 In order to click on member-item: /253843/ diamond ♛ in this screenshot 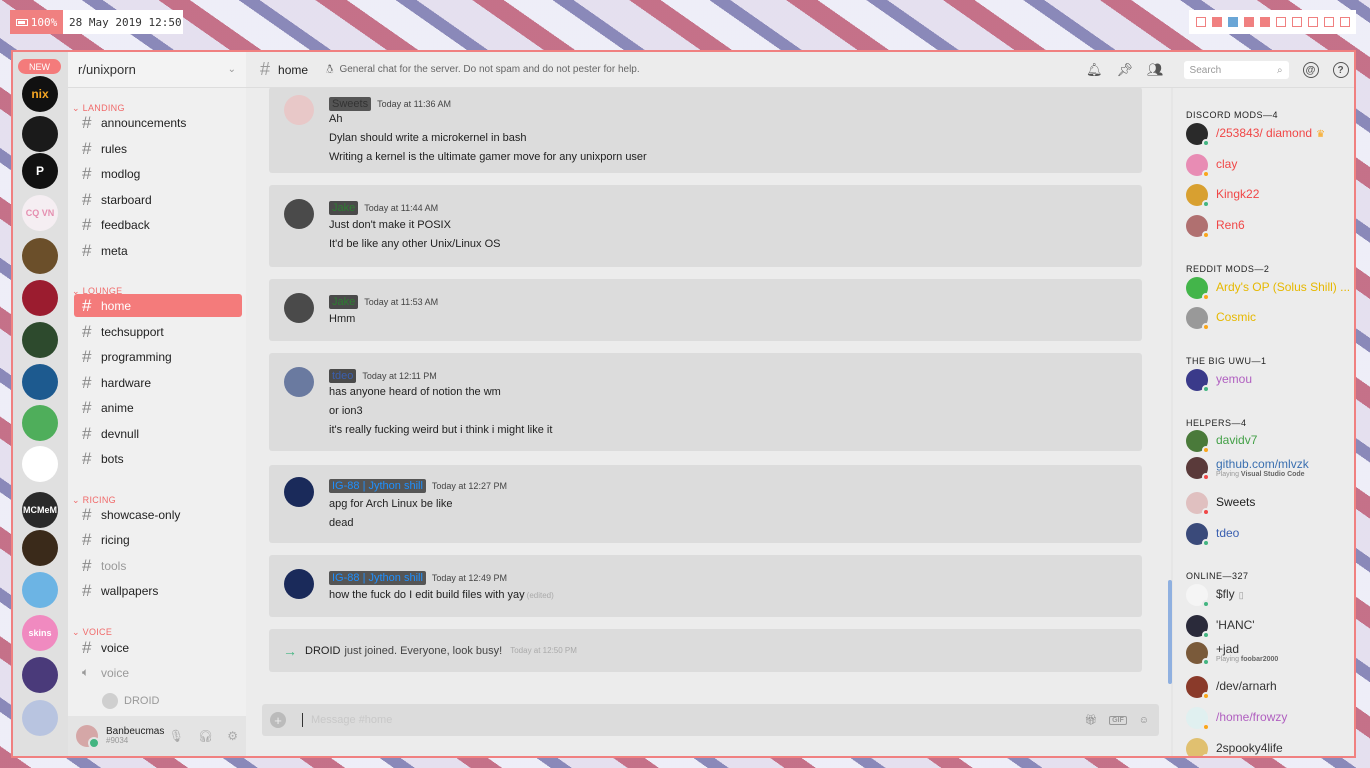, I will do `click(1255, 135)`.